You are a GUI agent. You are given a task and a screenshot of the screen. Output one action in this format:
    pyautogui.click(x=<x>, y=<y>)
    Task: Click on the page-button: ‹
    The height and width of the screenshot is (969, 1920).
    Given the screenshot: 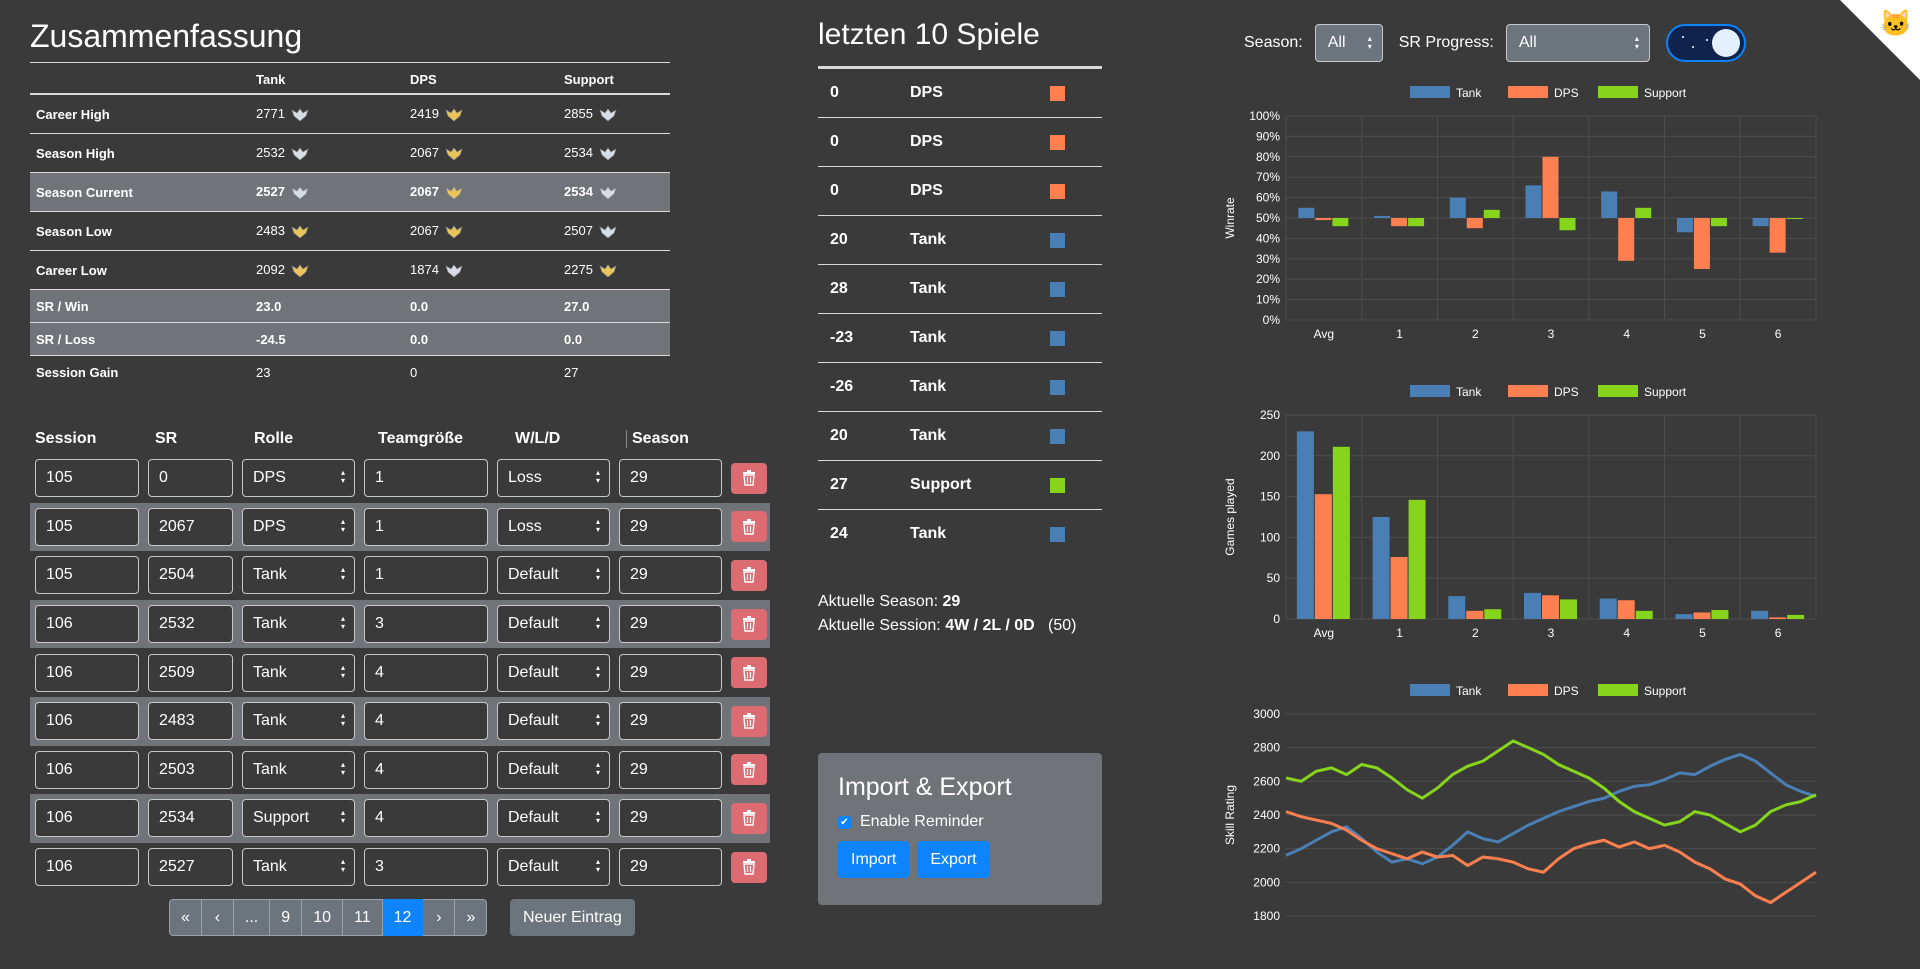 What is the action you would take?
    pyautogui.click(x=217, y=917)
    